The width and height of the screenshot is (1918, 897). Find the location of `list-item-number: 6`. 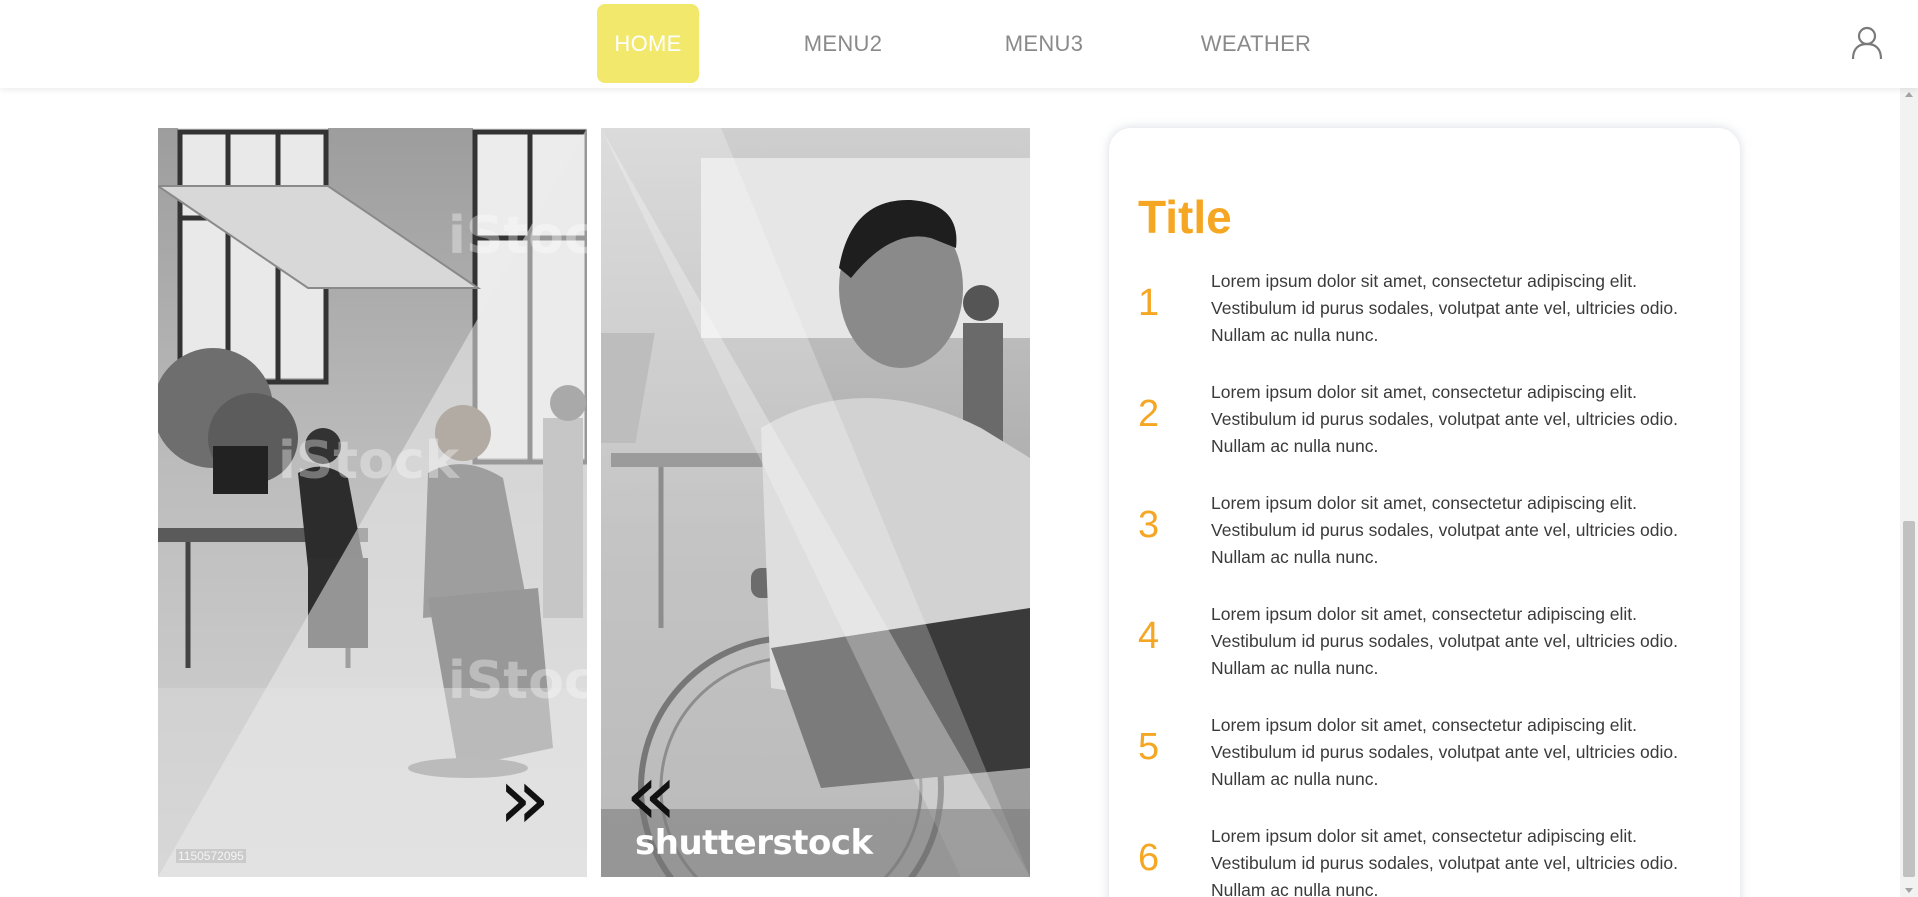

list-item-number: 6 is located at coordinates (1149, 858).